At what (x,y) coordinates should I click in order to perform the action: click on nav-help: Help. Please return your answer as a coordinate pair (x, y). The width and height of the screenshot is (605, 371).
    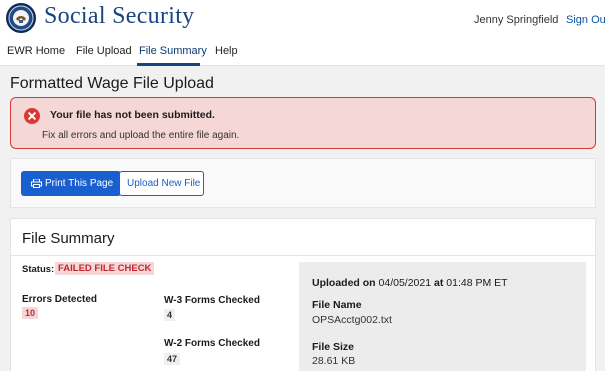
    Looking at the image, I should click on (226, 51).